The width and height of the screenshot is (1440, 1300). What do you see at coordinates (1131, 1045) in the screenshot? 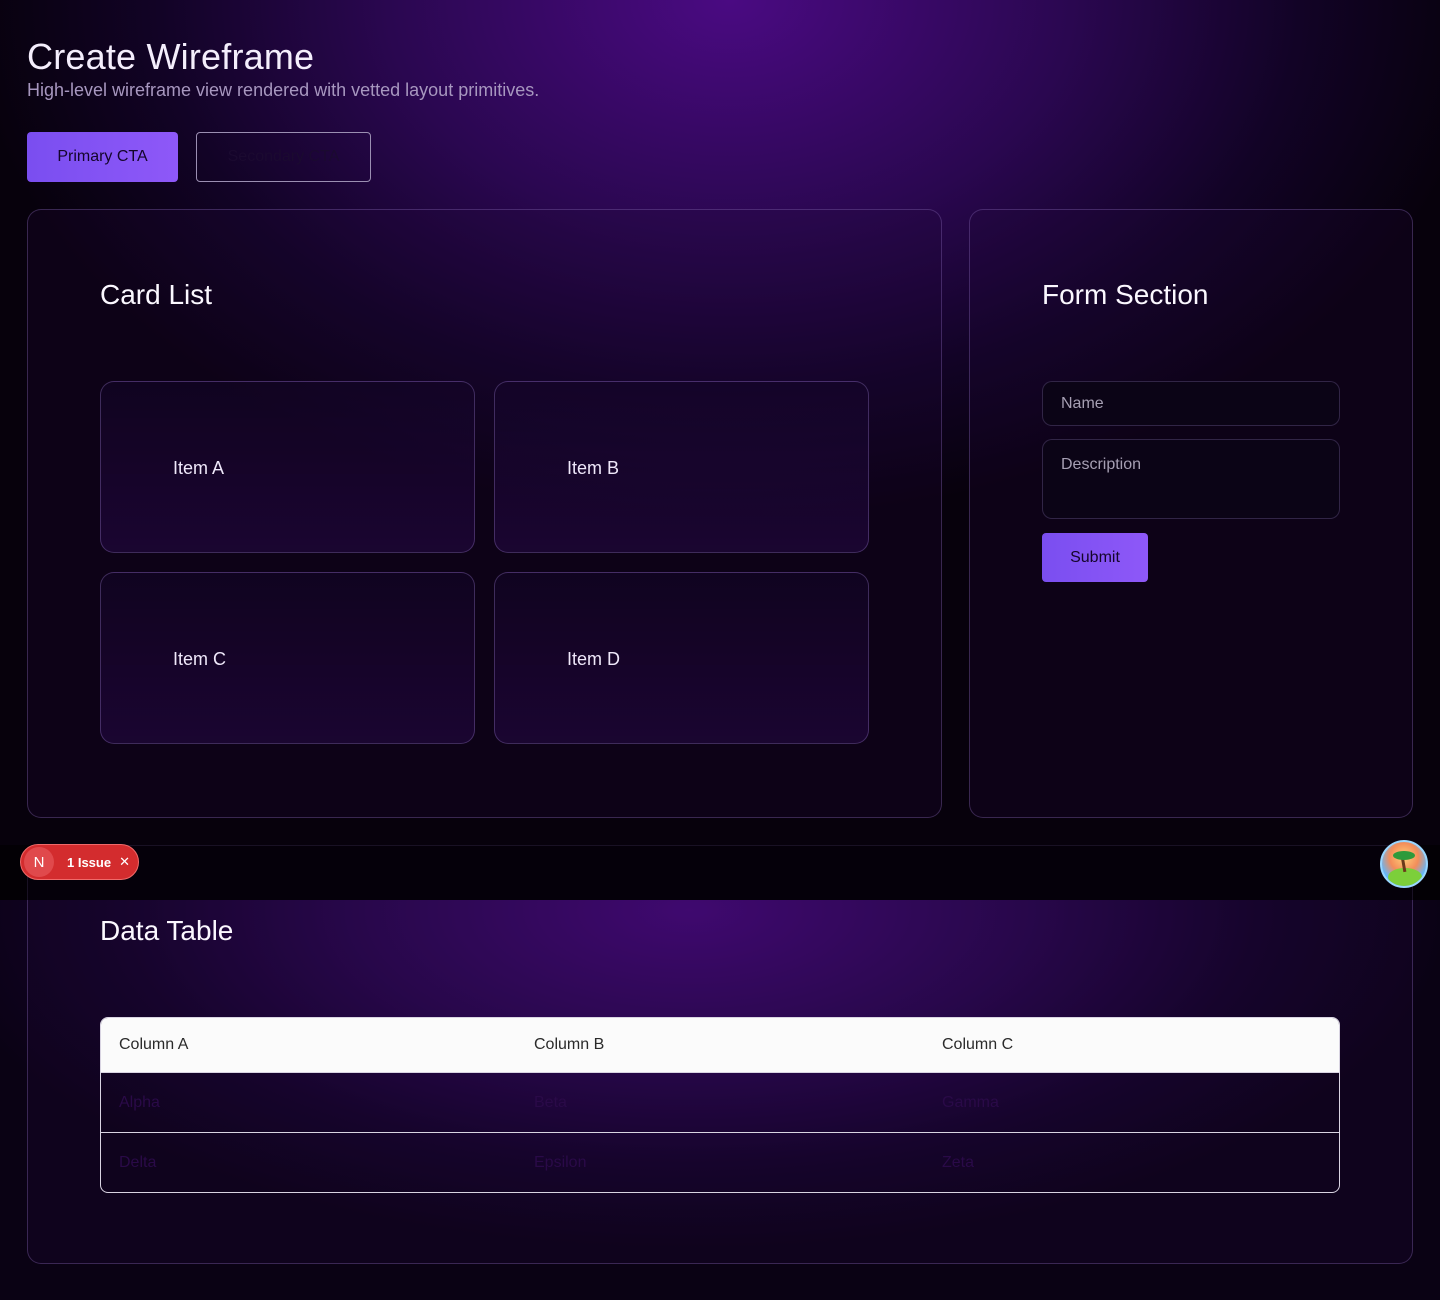
I see `column-header: Column C` at bounding box center [1131, 1045].